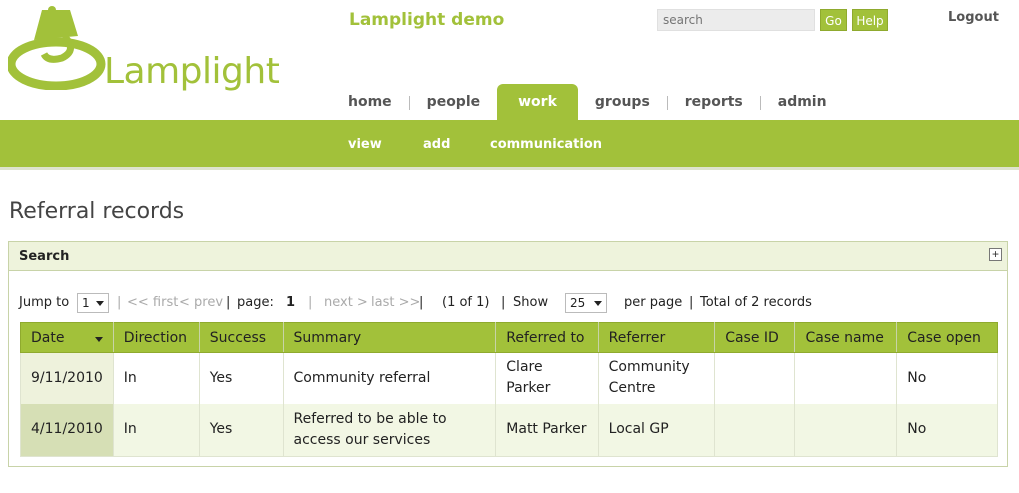  I want to click on last-page-link: last >>, so click(395, 302).